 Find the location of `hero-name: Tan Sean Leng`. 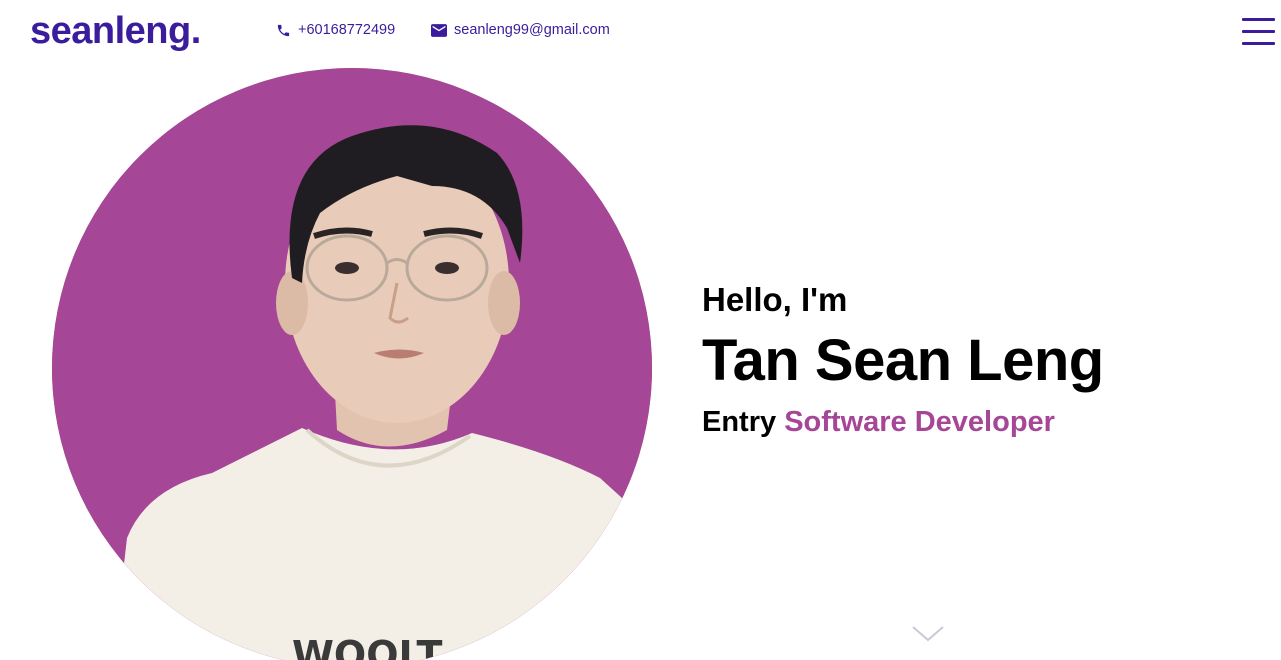

hero-name: Tan Sean Leng is located at coordinates (903, 360).